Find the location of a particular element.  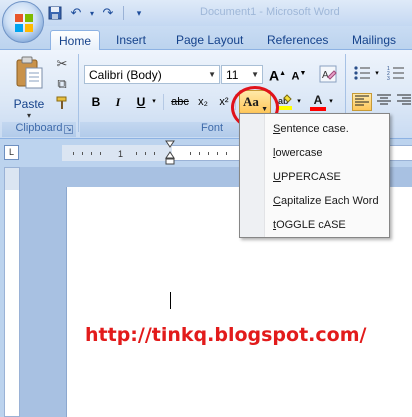

office-button is located at coordinates (23, 22).